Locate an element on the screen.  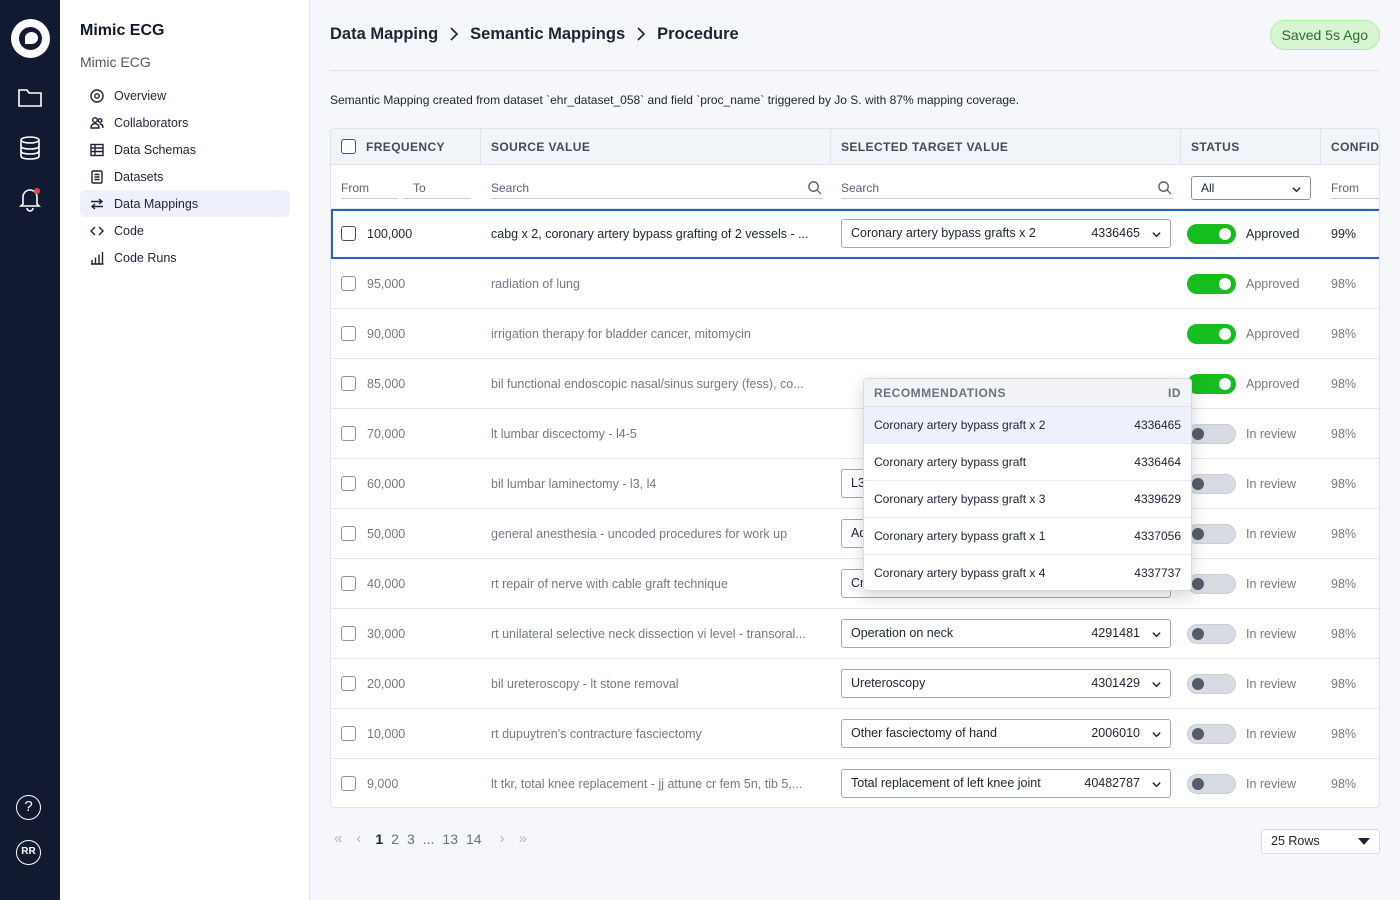
row-status: In review is located at coordinates (1271, 784).